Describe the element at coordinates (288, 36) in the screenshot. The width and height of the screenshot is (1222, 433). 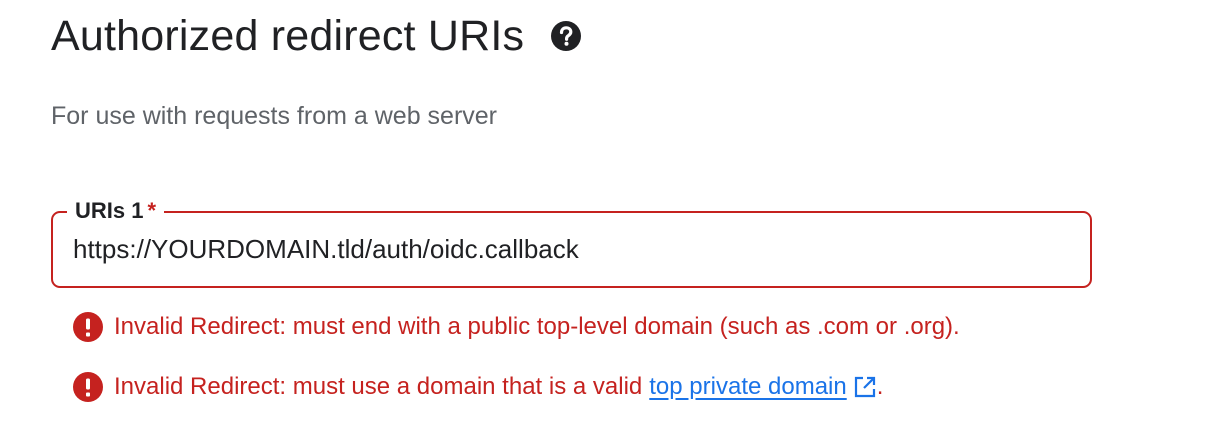
I see `section-title: Authorized redirect URIs` at that location.